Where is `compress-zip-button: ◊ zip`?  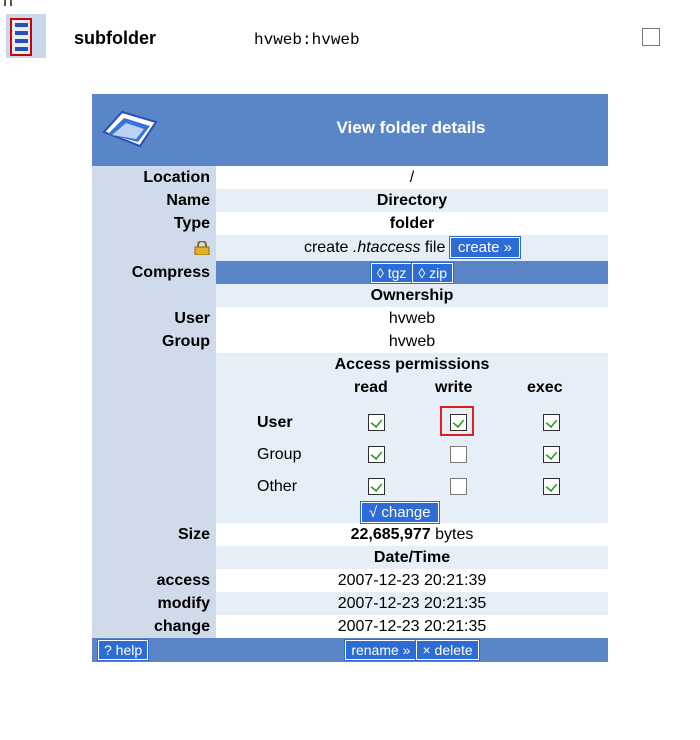
compress-zip-button: ◊ zip is located at coordinates (433, 272).